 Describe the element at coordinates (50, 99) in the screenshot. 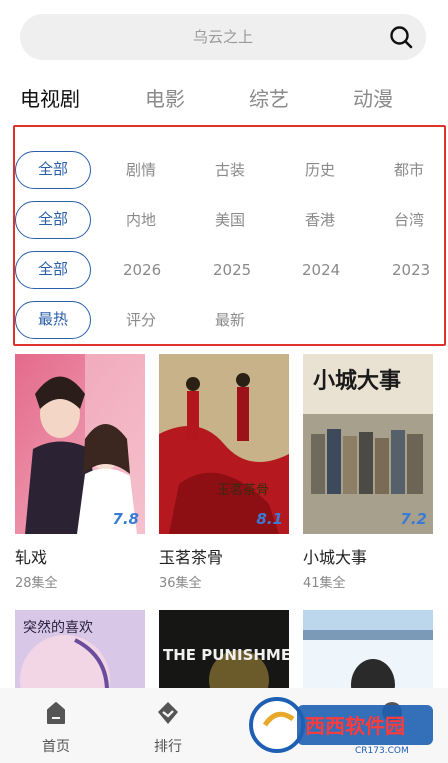

I see `tab-tv: 电视剧` at that location.